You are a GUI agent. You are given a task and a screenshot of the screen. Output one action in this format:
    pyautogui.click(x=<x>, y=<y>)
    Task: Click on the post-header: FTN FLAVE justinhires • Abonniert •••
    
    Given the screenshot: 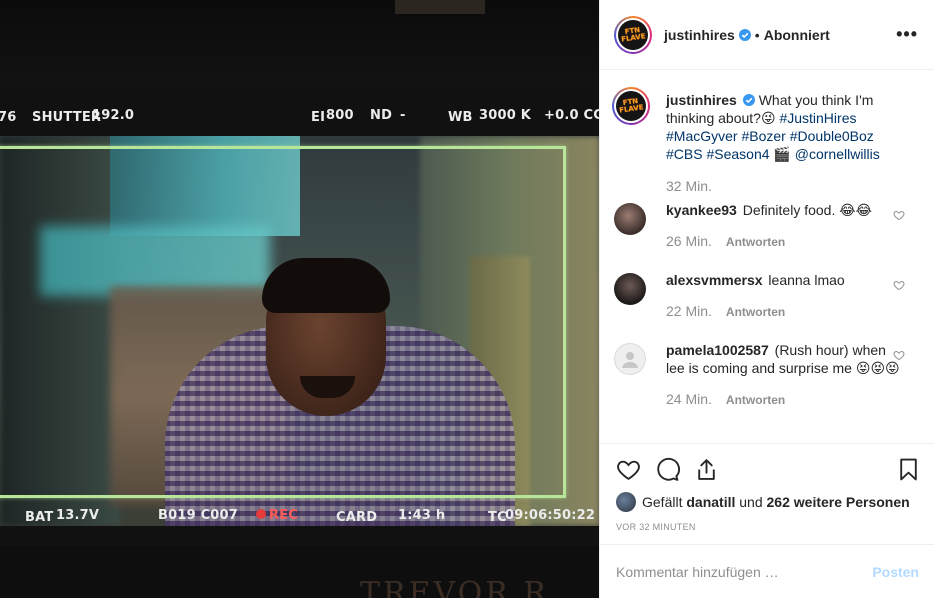 What is the action you would take?
    pyautogui.click(x=767, y=35)
    